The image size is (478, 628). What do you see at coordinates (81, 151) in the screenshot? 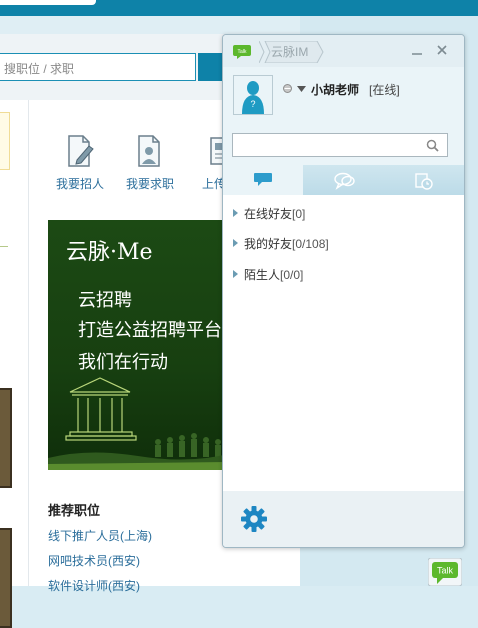
I see `edit-document-icon` at bounding box center [81, 151].